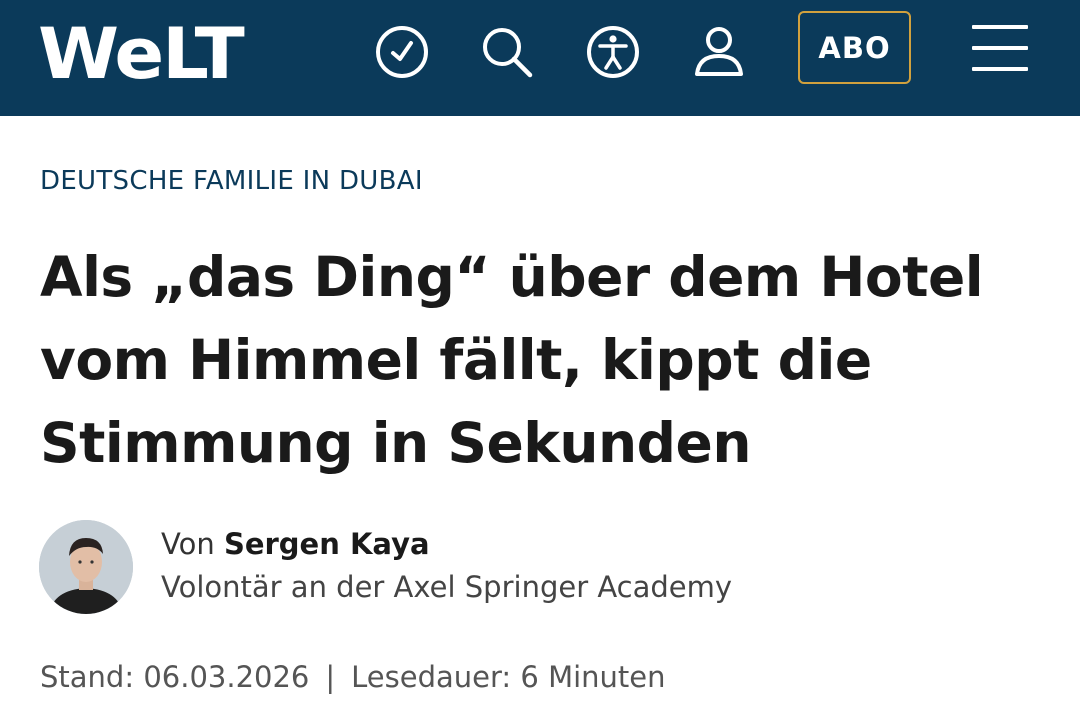  What do you see at coordinates (854, 47) in the screenshot?
I see `abo-subscribe-button: ABO` at bounding box center [854, 47].